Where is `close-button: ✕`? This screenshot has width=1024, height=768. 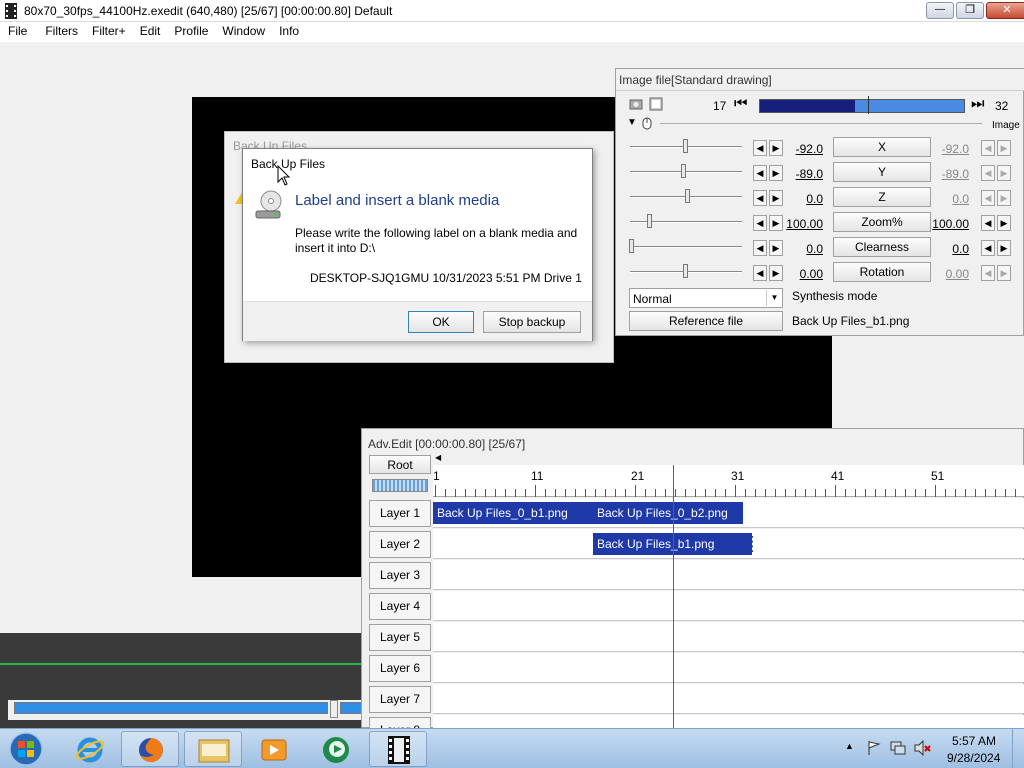 close-button: ✕ is located at coordinates (1005, 10).